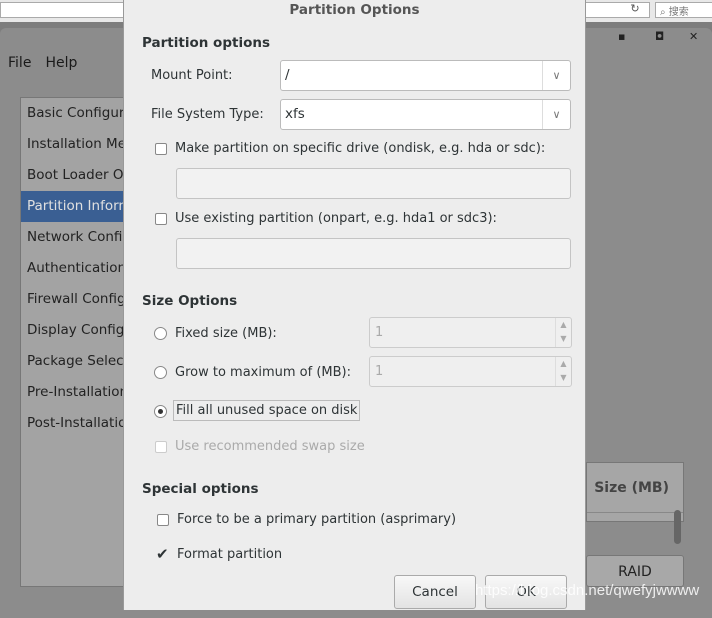  I want to click on fs-type-label: File System Type:, so click(207, 114).